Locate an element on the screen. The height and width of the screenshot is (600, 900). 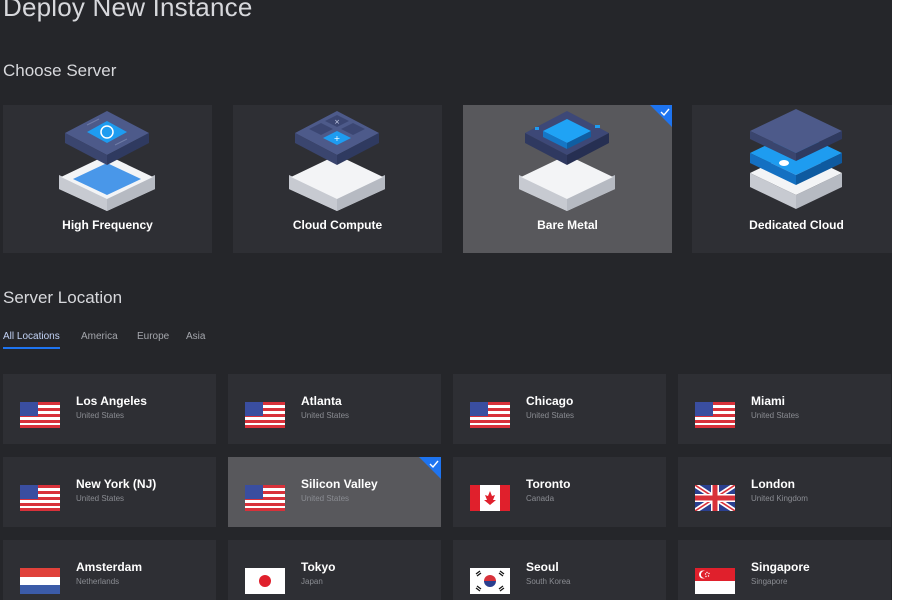
location-city: Los Angeles is located at coordinates (111, 401).